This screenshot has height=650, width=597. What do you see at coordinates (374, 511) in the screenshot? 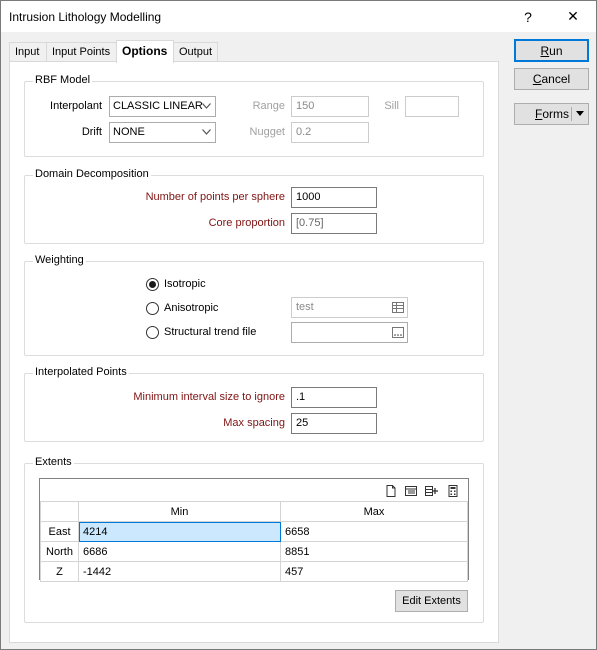
I see `column-header-max: Max` at bounding box center [374, 511].